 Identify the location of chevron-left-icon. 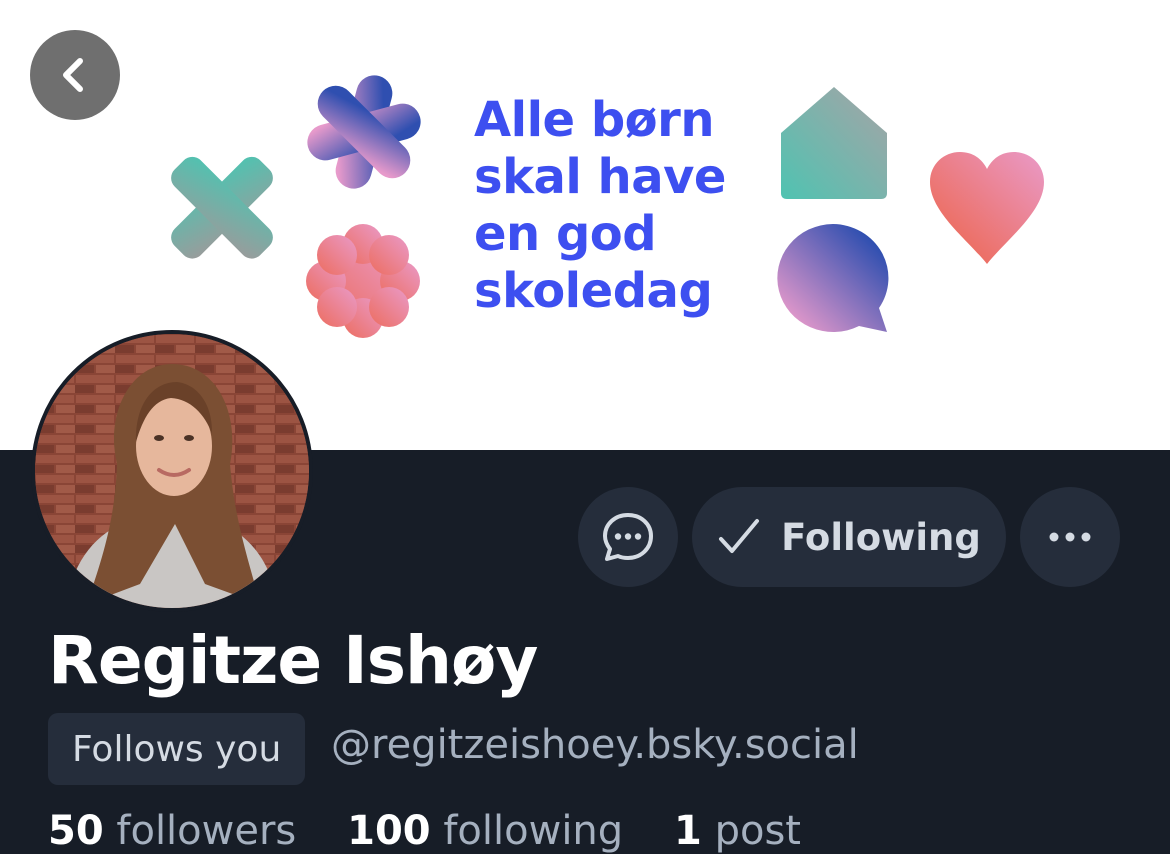
(73, 75).